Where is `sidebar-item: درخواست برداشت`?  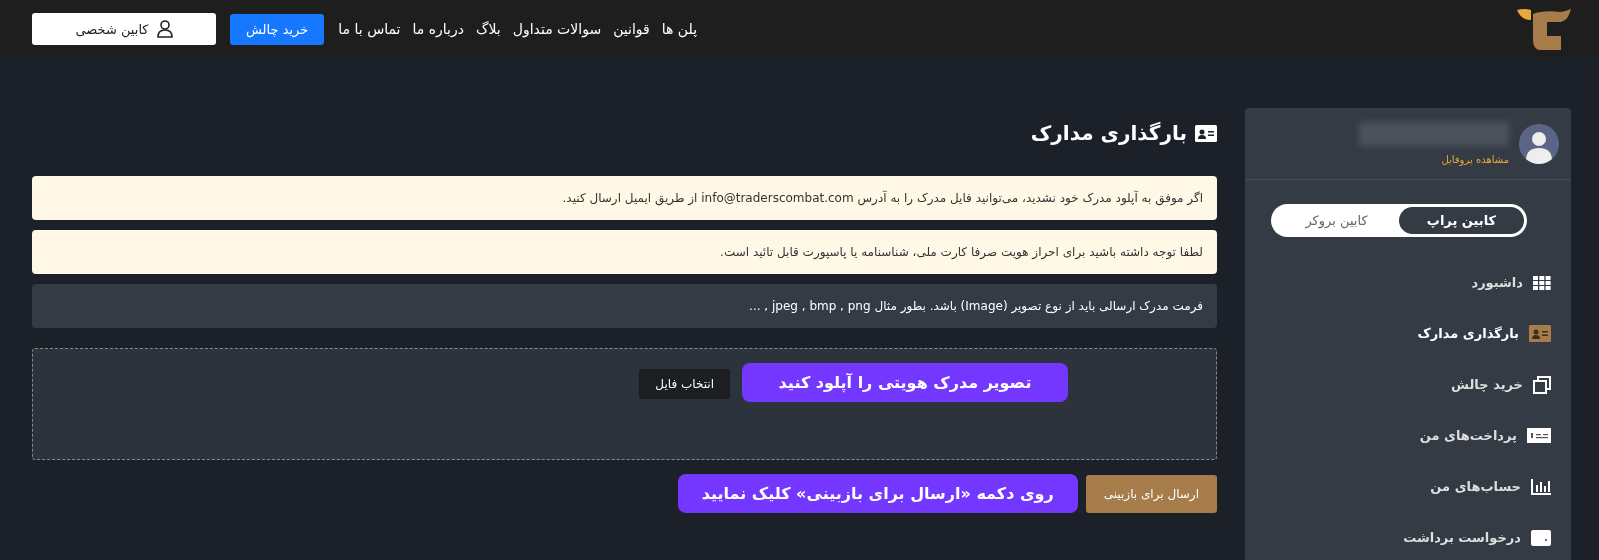
sidebar-item: درخواست برداشت is located at coordinates (1408, 536).